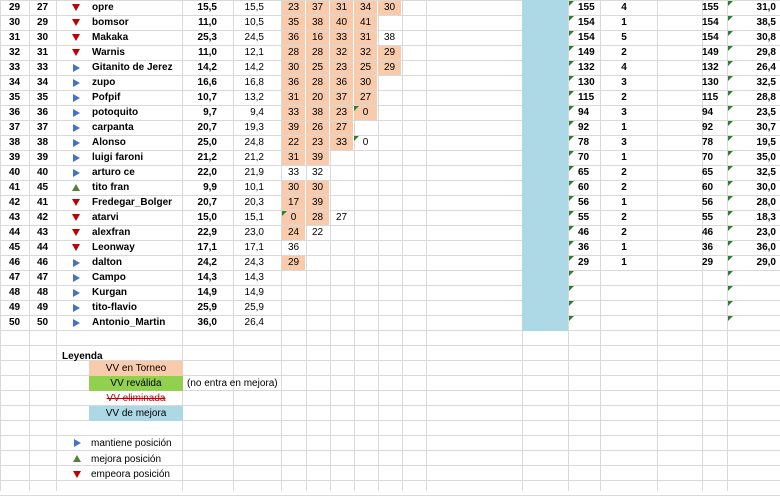 This screenshot has width=780, height=496. I want to click on total-points-2: 130, so click(714, 82).